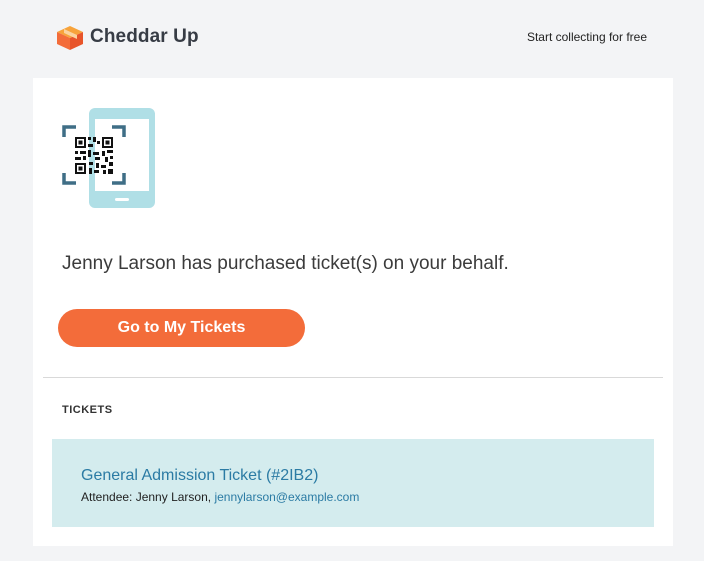 The width and height of the screenshot is (704, 561). Describe the element at coordinates (108, 158) in the screenshot. I see `qr-code-phone-icon` at that location.